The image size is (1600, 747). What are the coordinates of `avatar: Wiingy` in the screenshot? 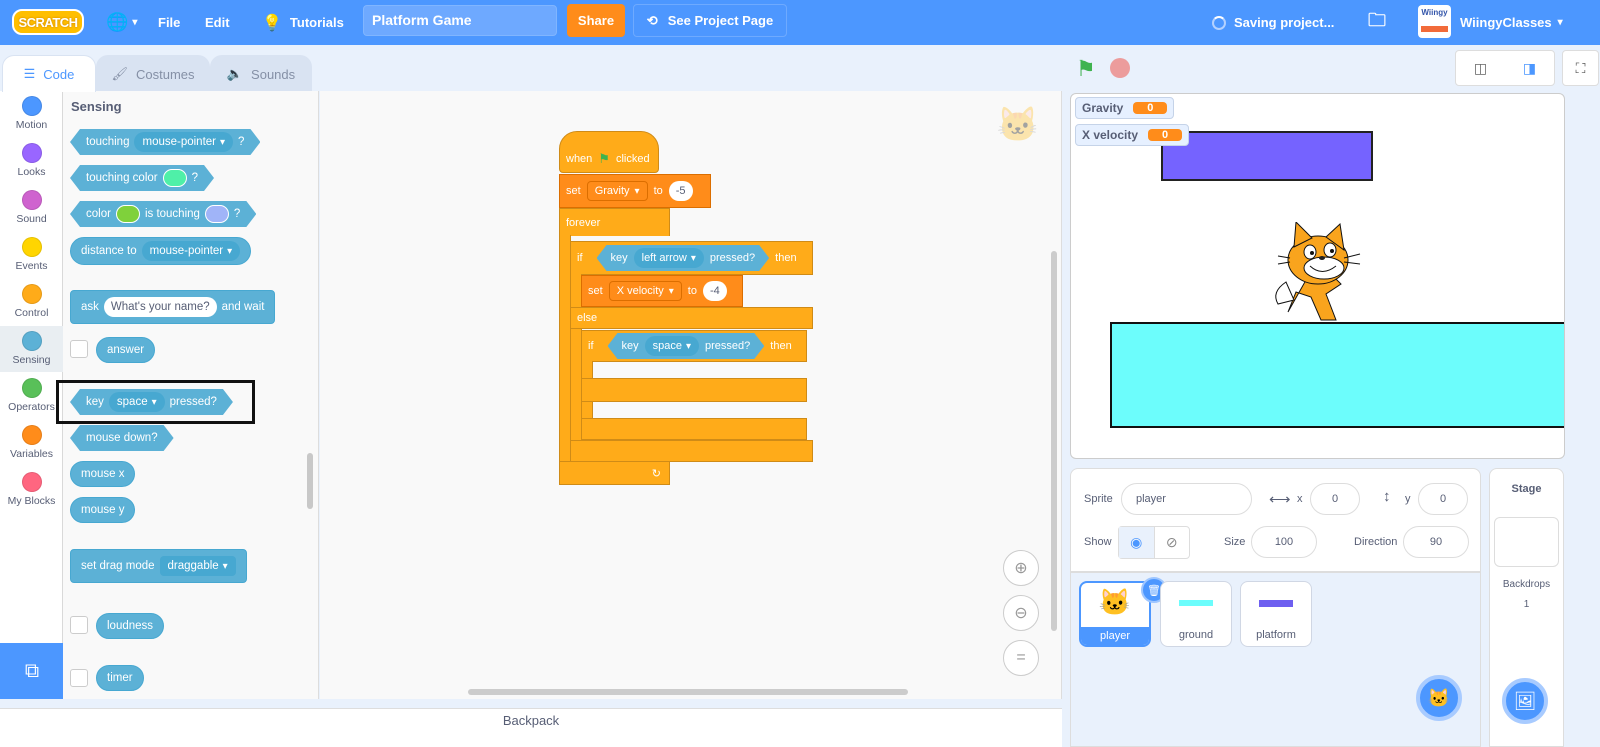 It's located at (1434, 21).